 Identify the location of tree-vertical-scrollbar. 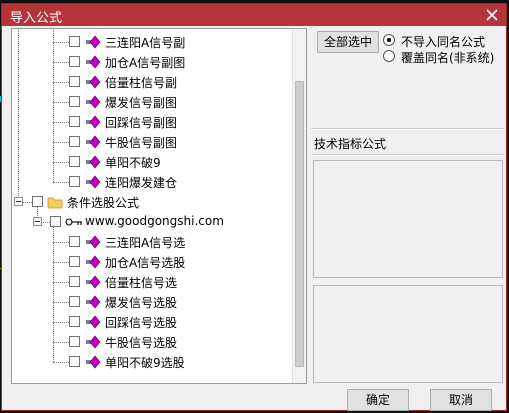
(299, 206).